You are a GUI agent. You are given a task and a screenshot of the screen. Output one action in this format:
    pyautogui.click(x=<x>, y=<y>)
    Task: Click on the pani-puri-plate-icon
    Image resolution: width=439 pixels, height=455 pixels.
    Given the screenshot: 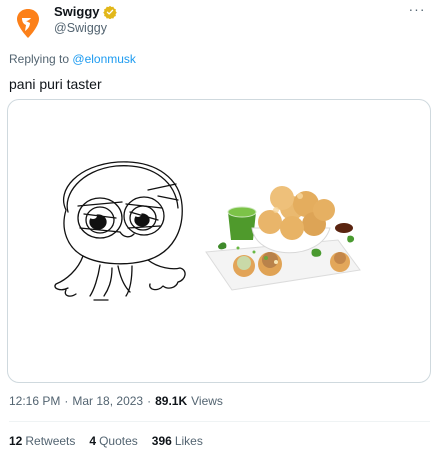 What is the action you would take?
    pyautogui.click(x=283, y=238)
    